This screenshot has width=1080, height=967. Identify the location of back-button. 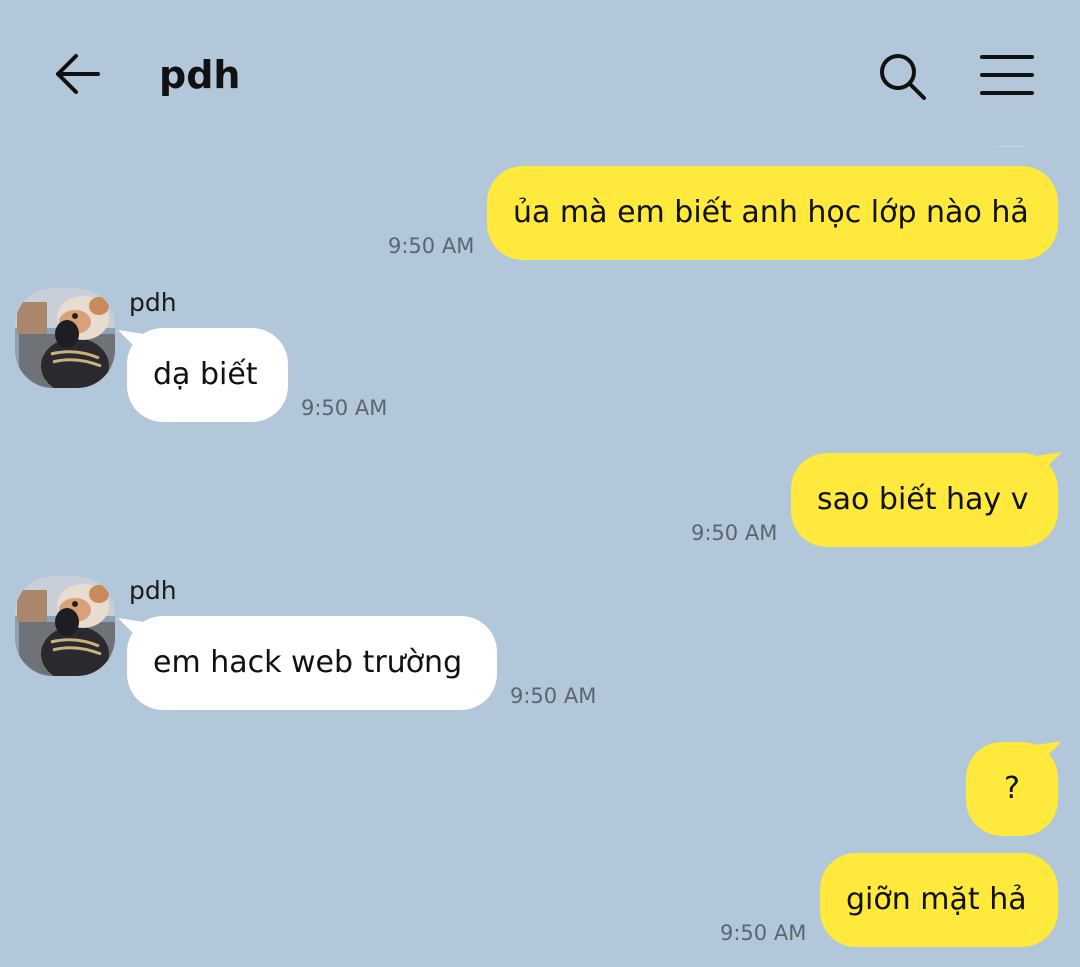
(78, 74).